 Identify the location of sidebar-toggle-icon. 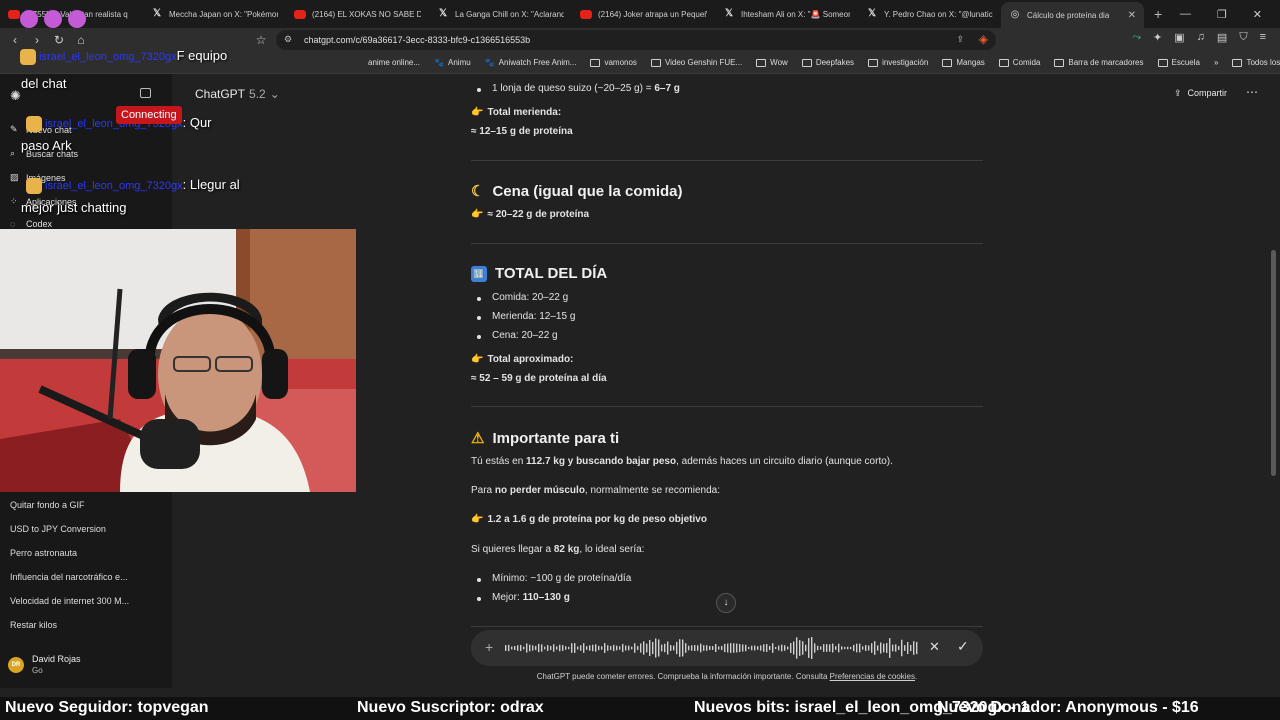
(145, 93).